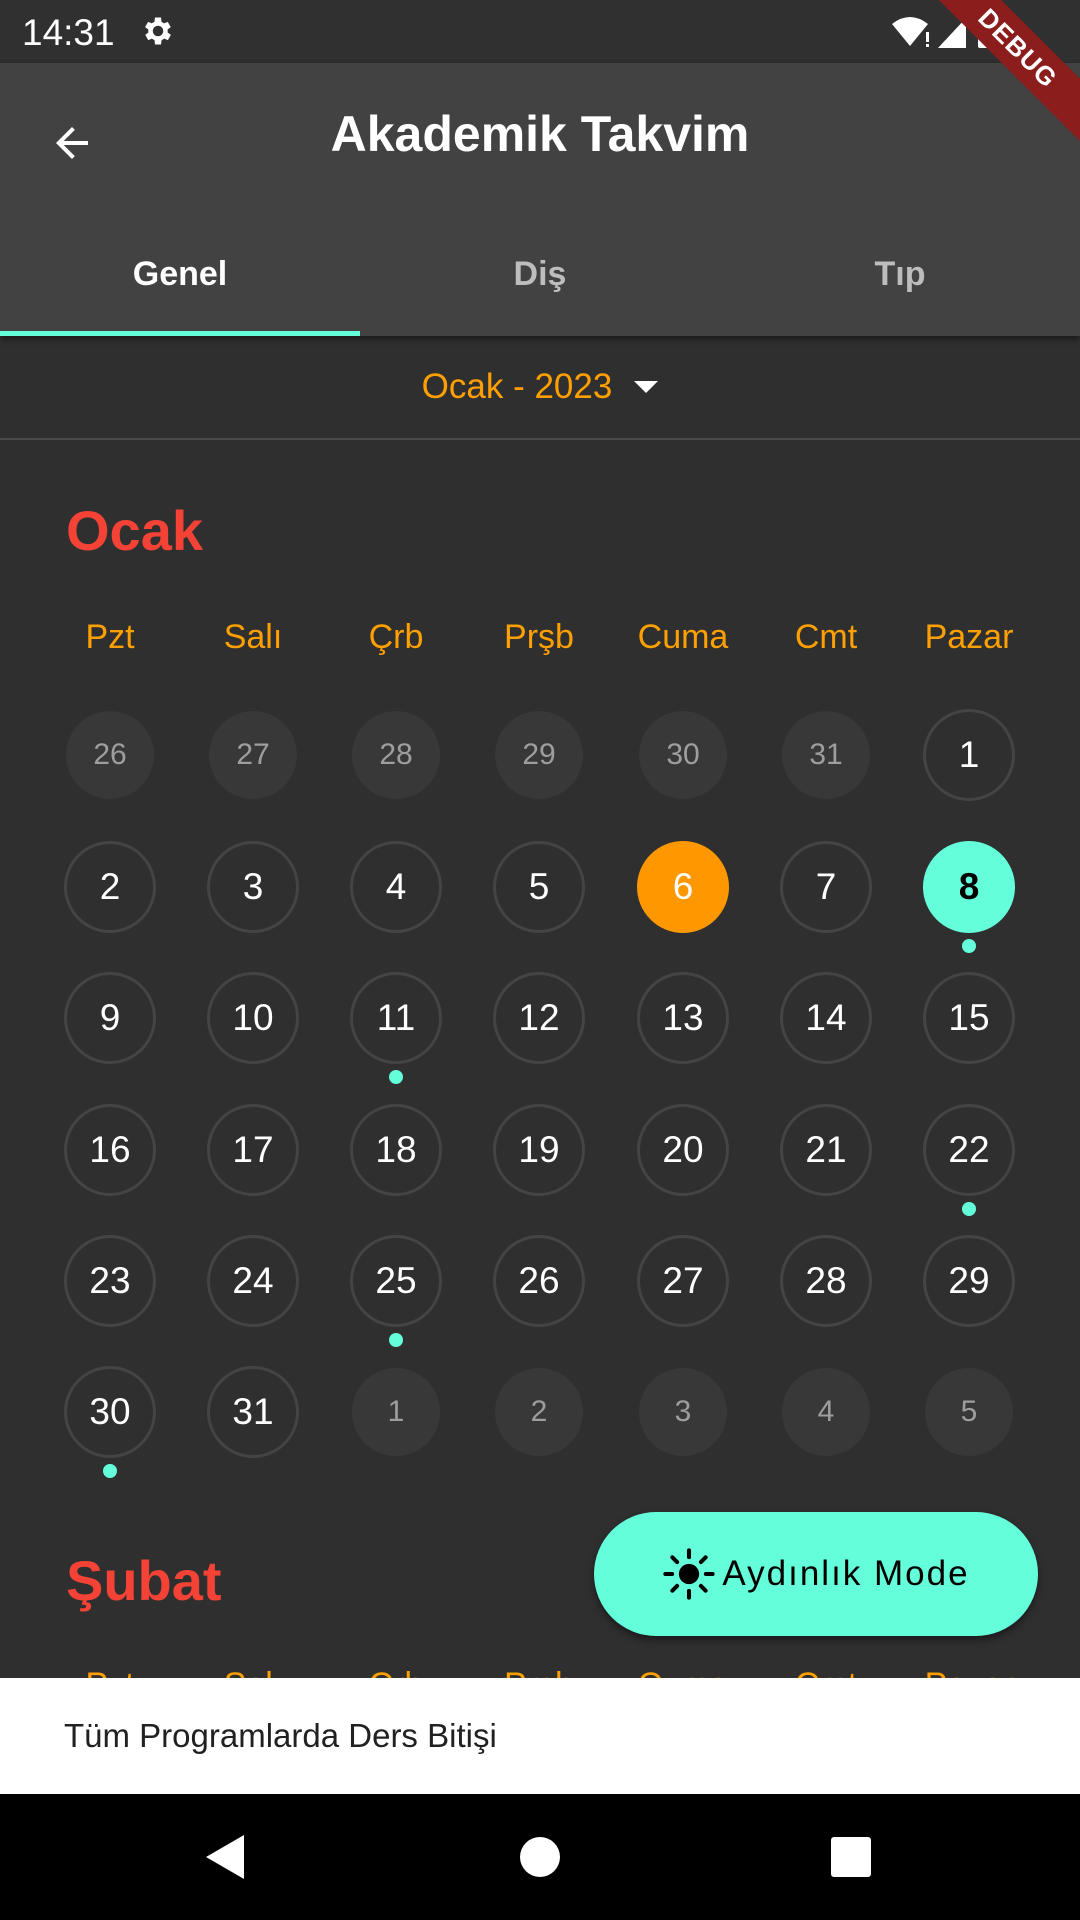  Describe the element at coordinates (927, 37) in the screenshot. I see `wifi-alert` at that location.